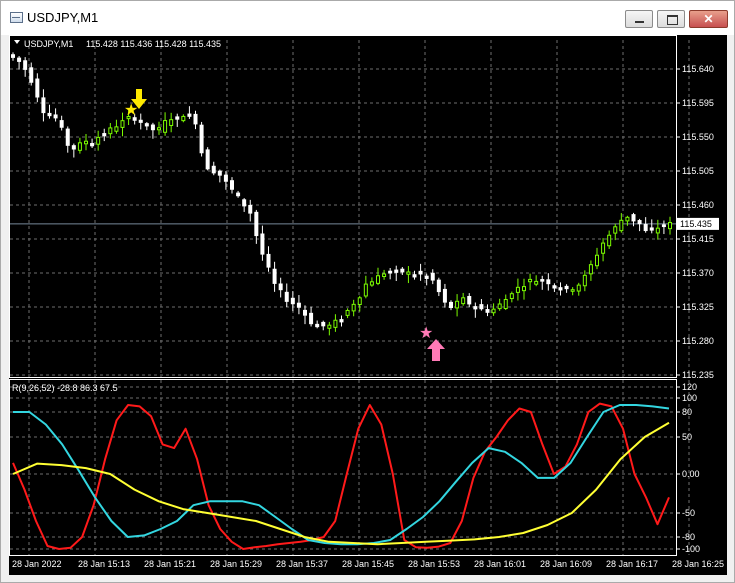 The height and width of the screenshot is (583, 735). What do you see at coordinates (671, 19) in the screenshot?
I see `maximize-button` at bounding box center [671, 19].